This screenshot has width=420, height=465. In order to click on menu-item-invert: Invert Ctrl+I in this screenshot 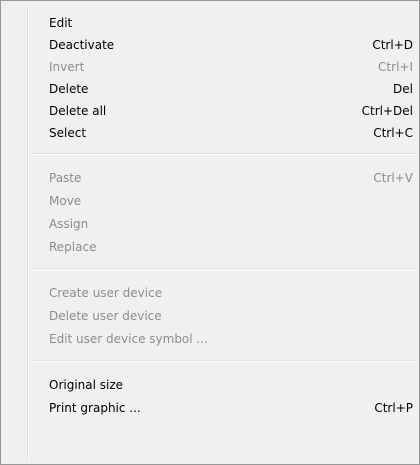, I will do `click(210, 67)`.